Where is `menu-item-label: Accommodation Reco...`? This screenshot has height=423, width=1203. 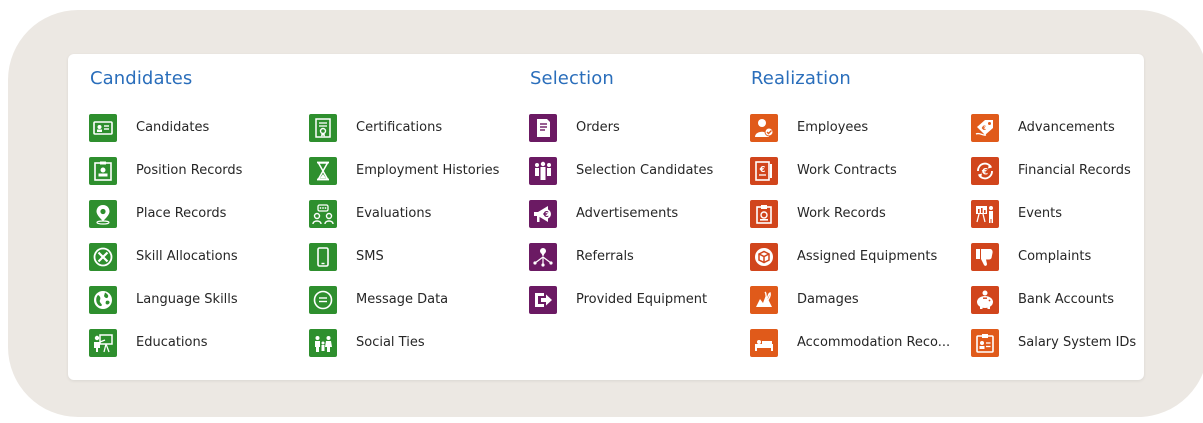 menu-item-label: Accommodation Reco... is located at coordinates (874, 342).